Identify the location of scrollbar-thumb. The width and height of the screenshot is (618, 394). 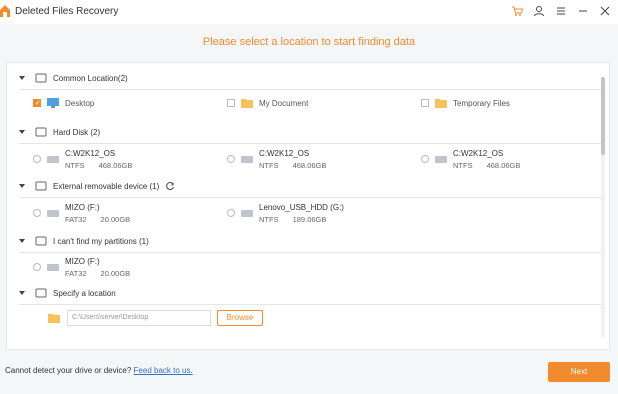
(603, 116).